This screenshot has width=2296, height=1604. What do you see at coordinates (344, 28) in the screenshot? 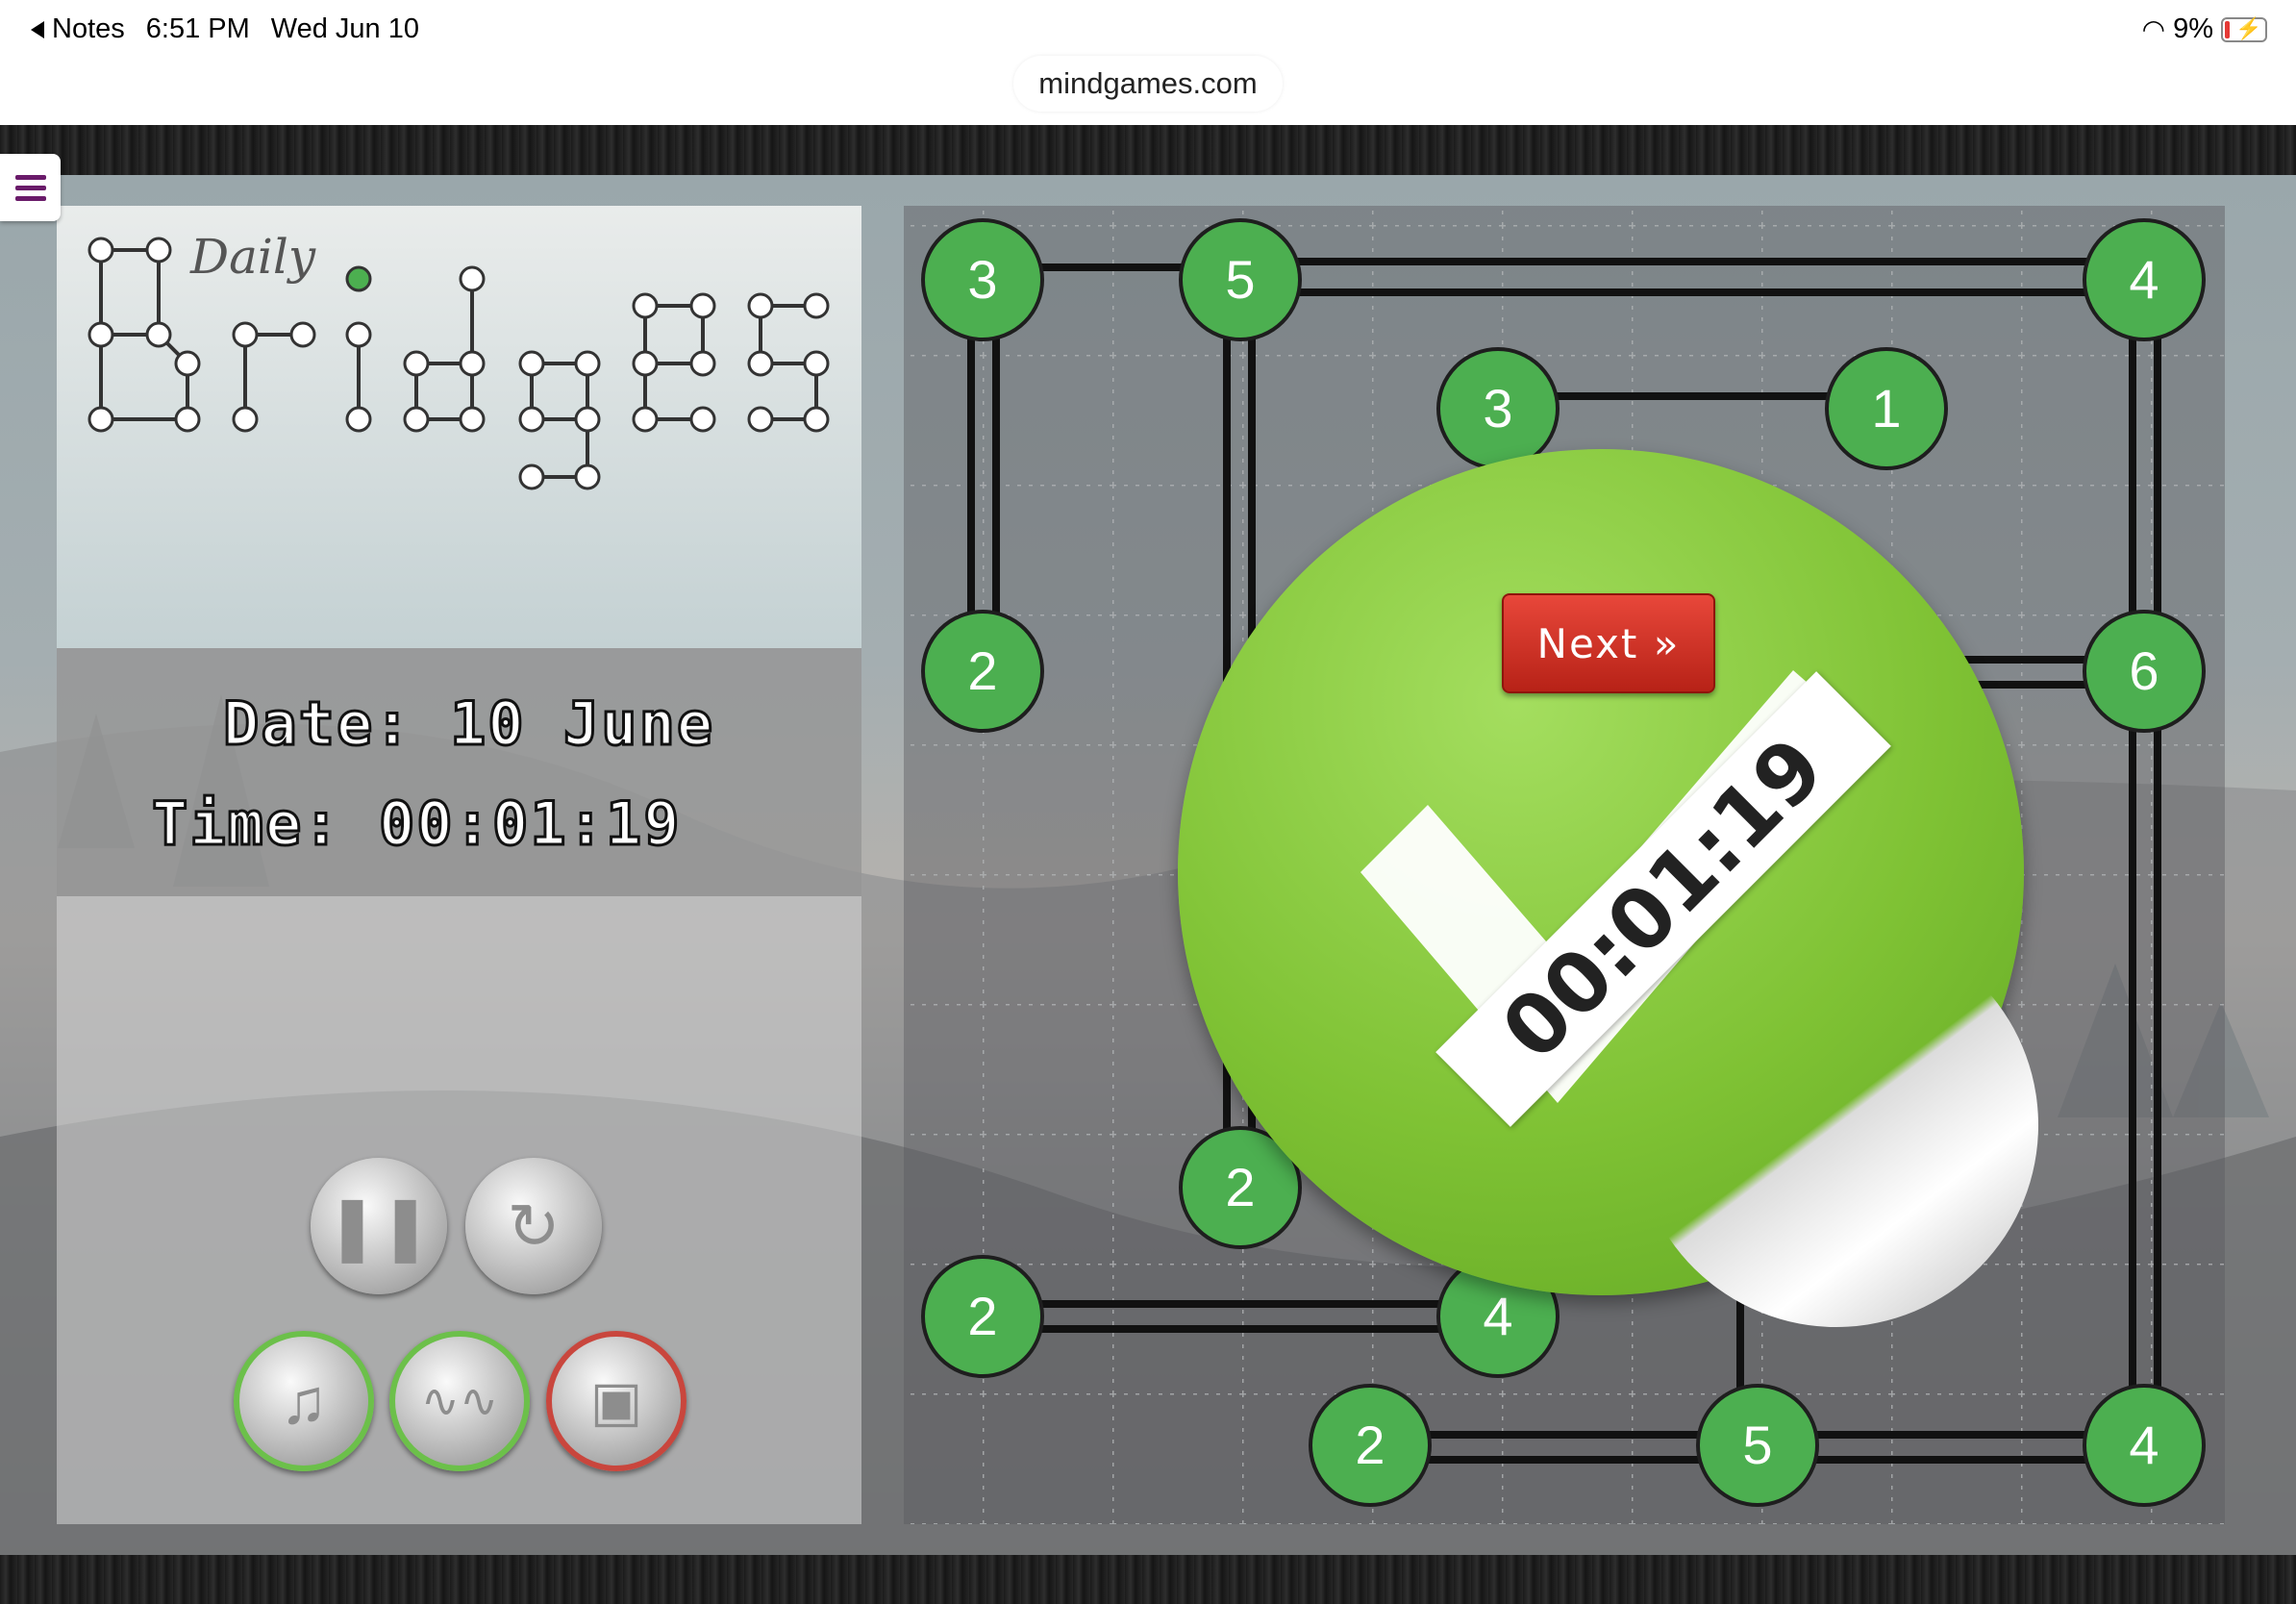
I see `date: Wed Jun 10` at bounding box center [344, 28].